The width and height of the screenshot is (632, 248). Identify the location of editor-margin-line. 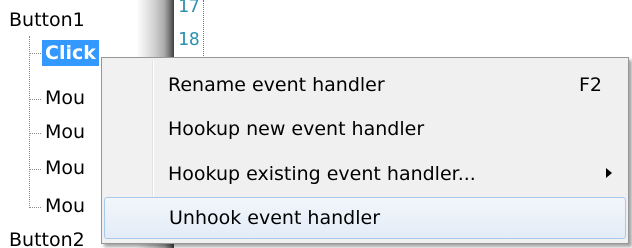
(203, 30).